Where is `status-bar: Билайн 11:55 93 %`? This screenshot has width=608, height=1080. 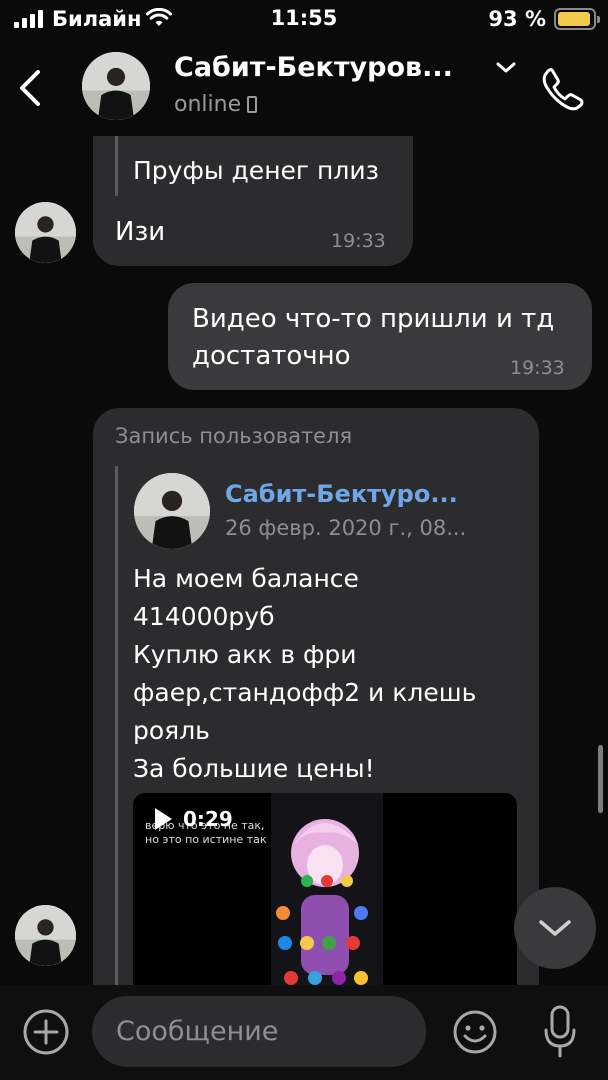
status-bar: Билайн 11:55 93 % is located at coordinates (304, 20).